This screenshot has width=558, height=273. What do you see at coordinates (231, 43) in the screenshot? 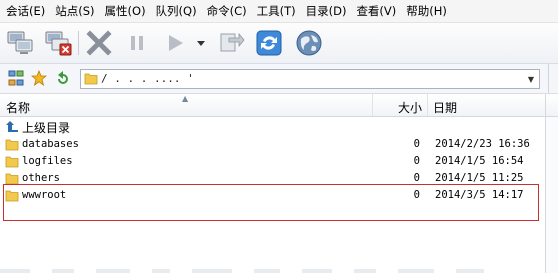
I see `transfer-icon` at bounding box center [231, 43].